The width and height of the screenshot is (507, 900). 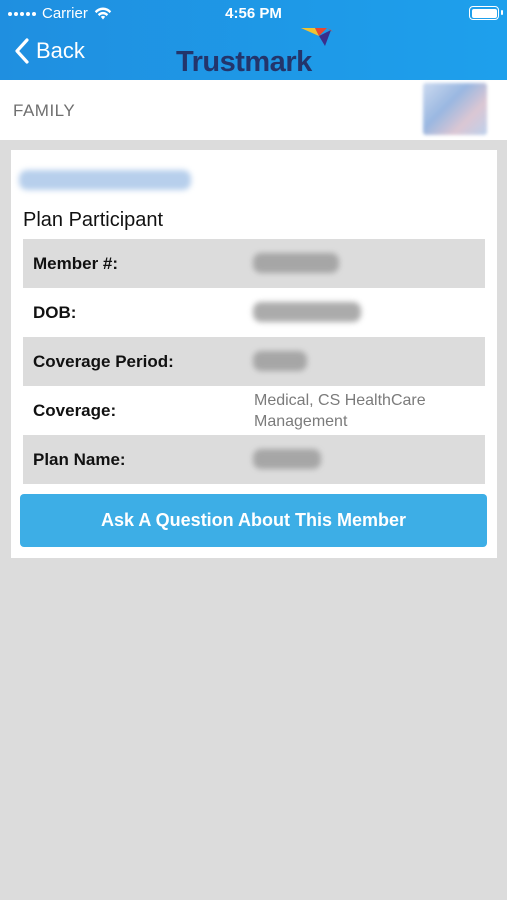 What do you see at coordinates (455, 109) in the screenshot?
I see `member-card-thumbnail` at bounding box center [455, 109].